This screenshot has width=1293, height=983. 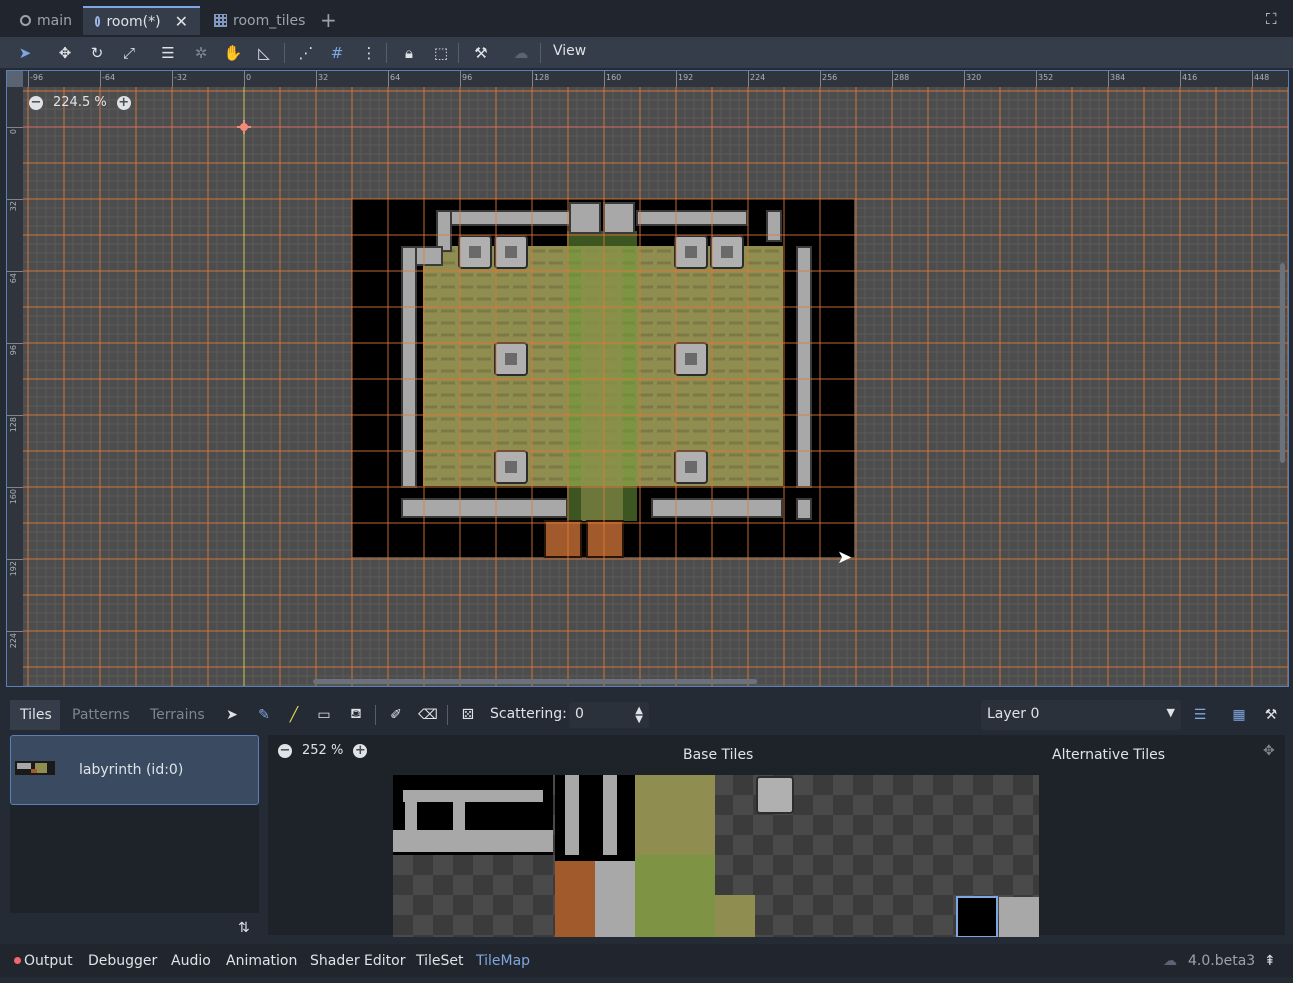 I want to click on atlas-tiles, so click(x=716, y=856).